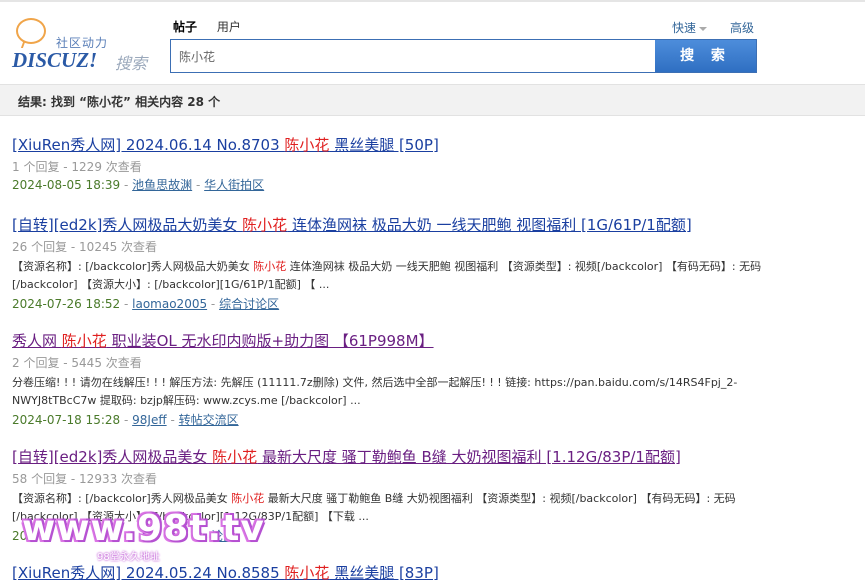 This screenshot has width=865, height=583. What do you see at coordinates (85, 479) in the screenshot?
I see `result-stats: 58 个回复 - 12933 次查看` at bounding box center [85, 479].